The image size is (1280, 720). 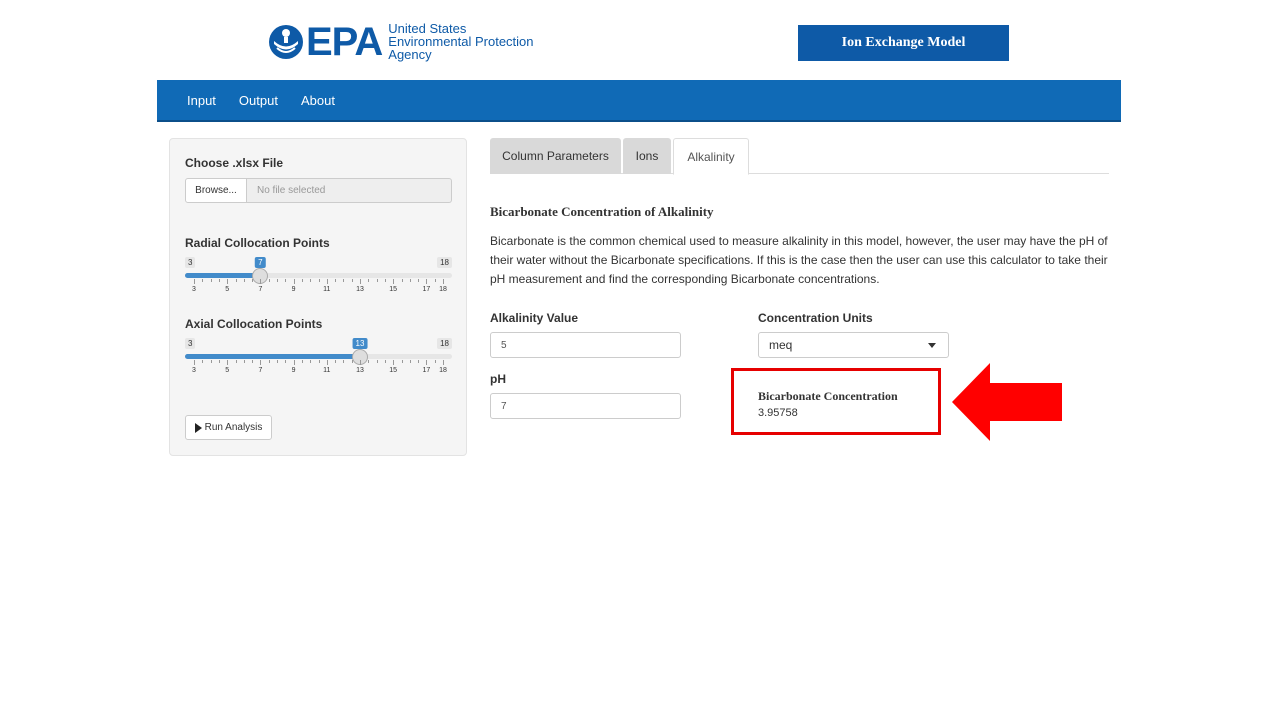 I want to click on radial-slider-label: Radial Collocation Points, so click(x=257, y=243).